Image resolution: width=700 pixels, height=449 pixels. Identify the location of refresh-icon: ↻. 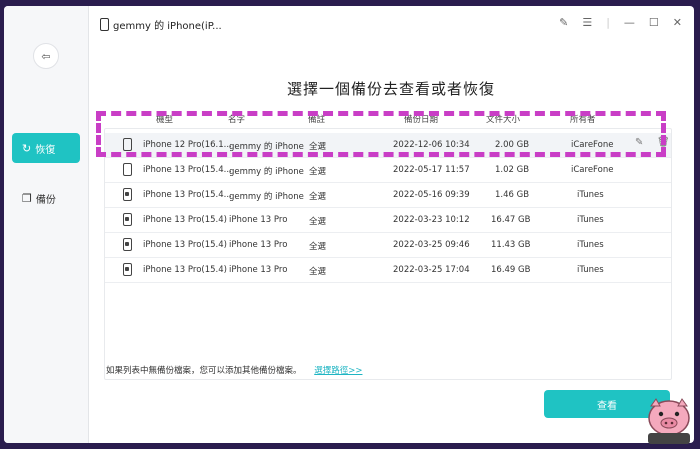
(27, 148).